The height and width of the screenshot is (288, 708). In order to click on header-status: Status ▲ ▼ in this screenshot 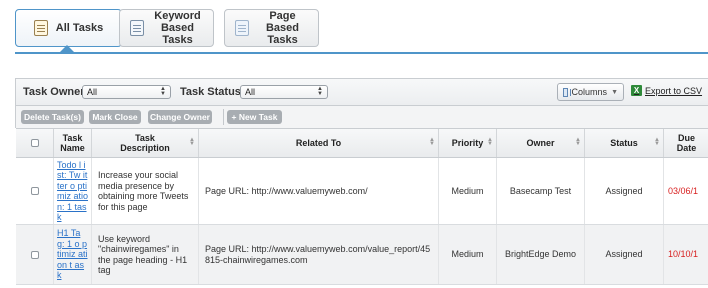, I will do `click(624, 143)`.